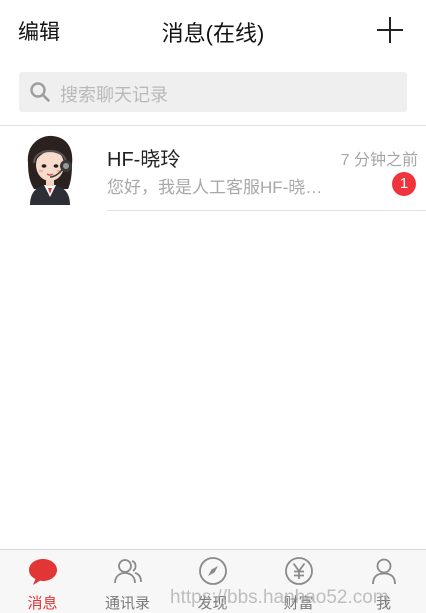 The height and width of the screenshot is (613, 426). I want to click on tab-discover: 发现, so click(212, 581).